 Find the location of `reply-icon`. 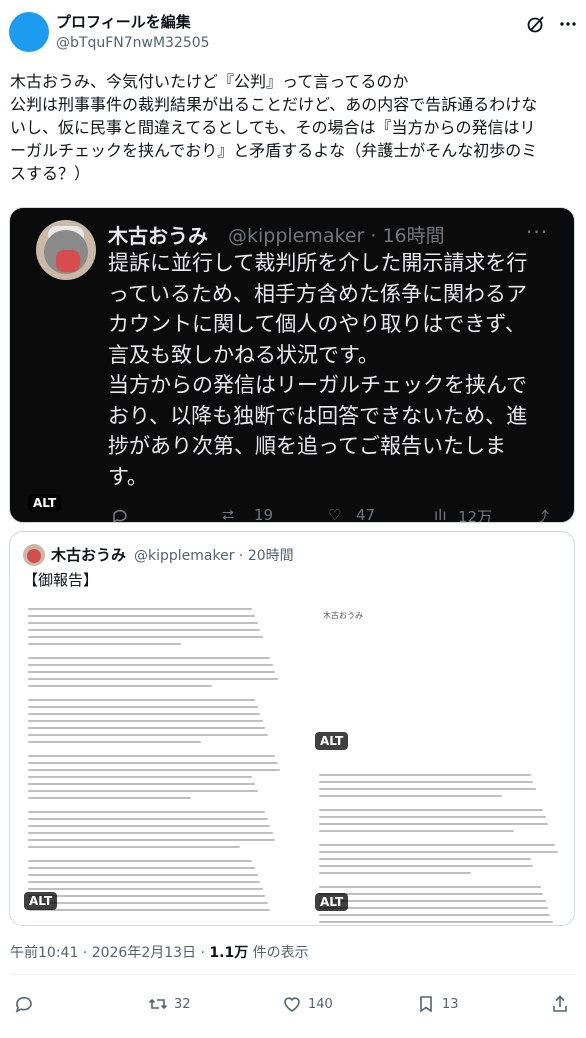

reply-icon is located at coordinates (23, 1004).